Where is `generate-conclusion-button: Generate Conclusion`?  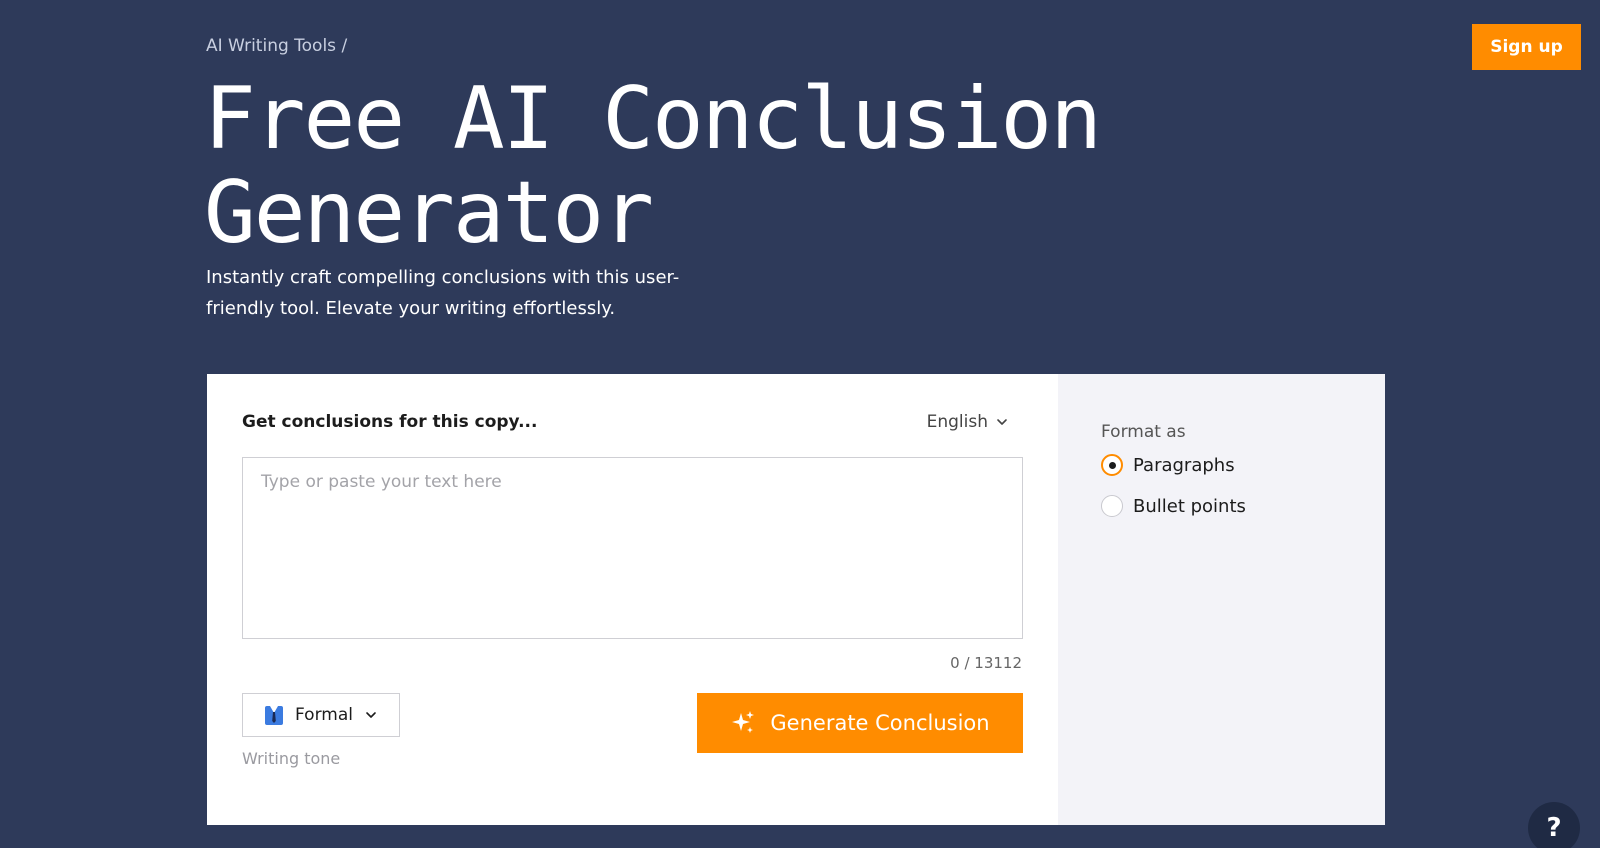 generate-conclusion-button: Generate Conclusion is located at coordinates (860, 723).